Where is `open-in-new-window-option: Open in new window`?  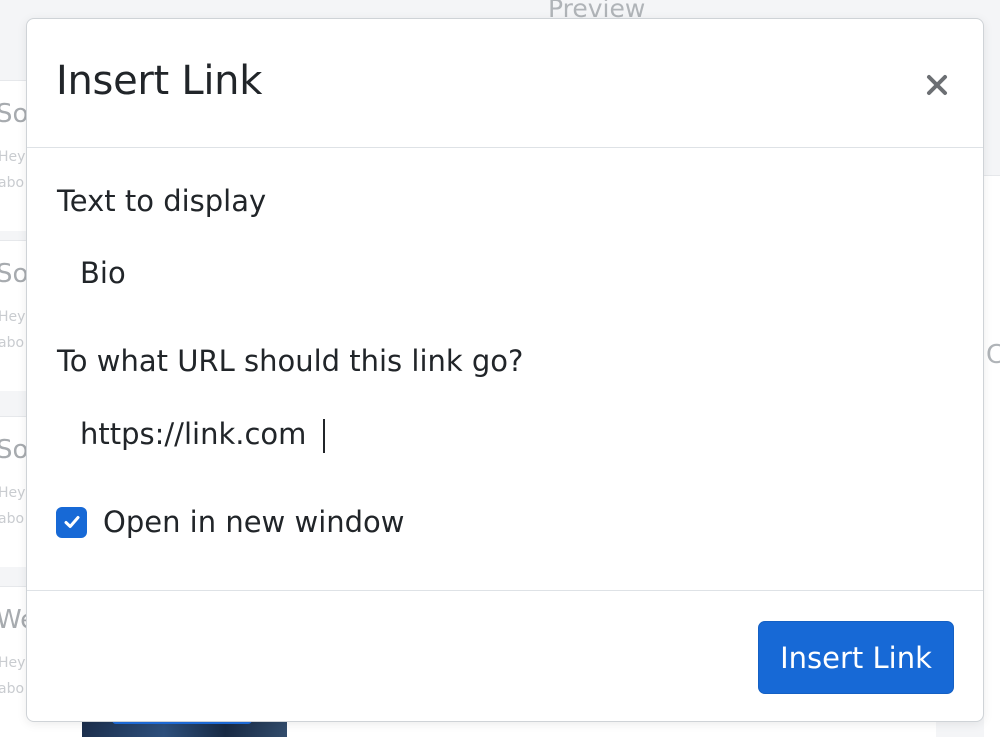
open-in-new-window-option: Open in new window is located at coordinates (230, 522).